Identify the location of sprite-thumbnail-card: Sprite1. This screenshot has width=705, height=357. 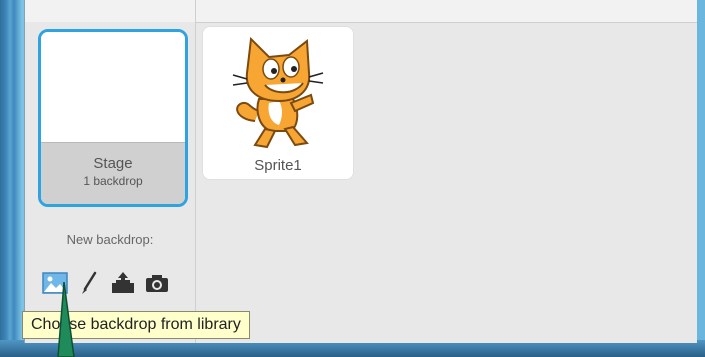
(278, 103).